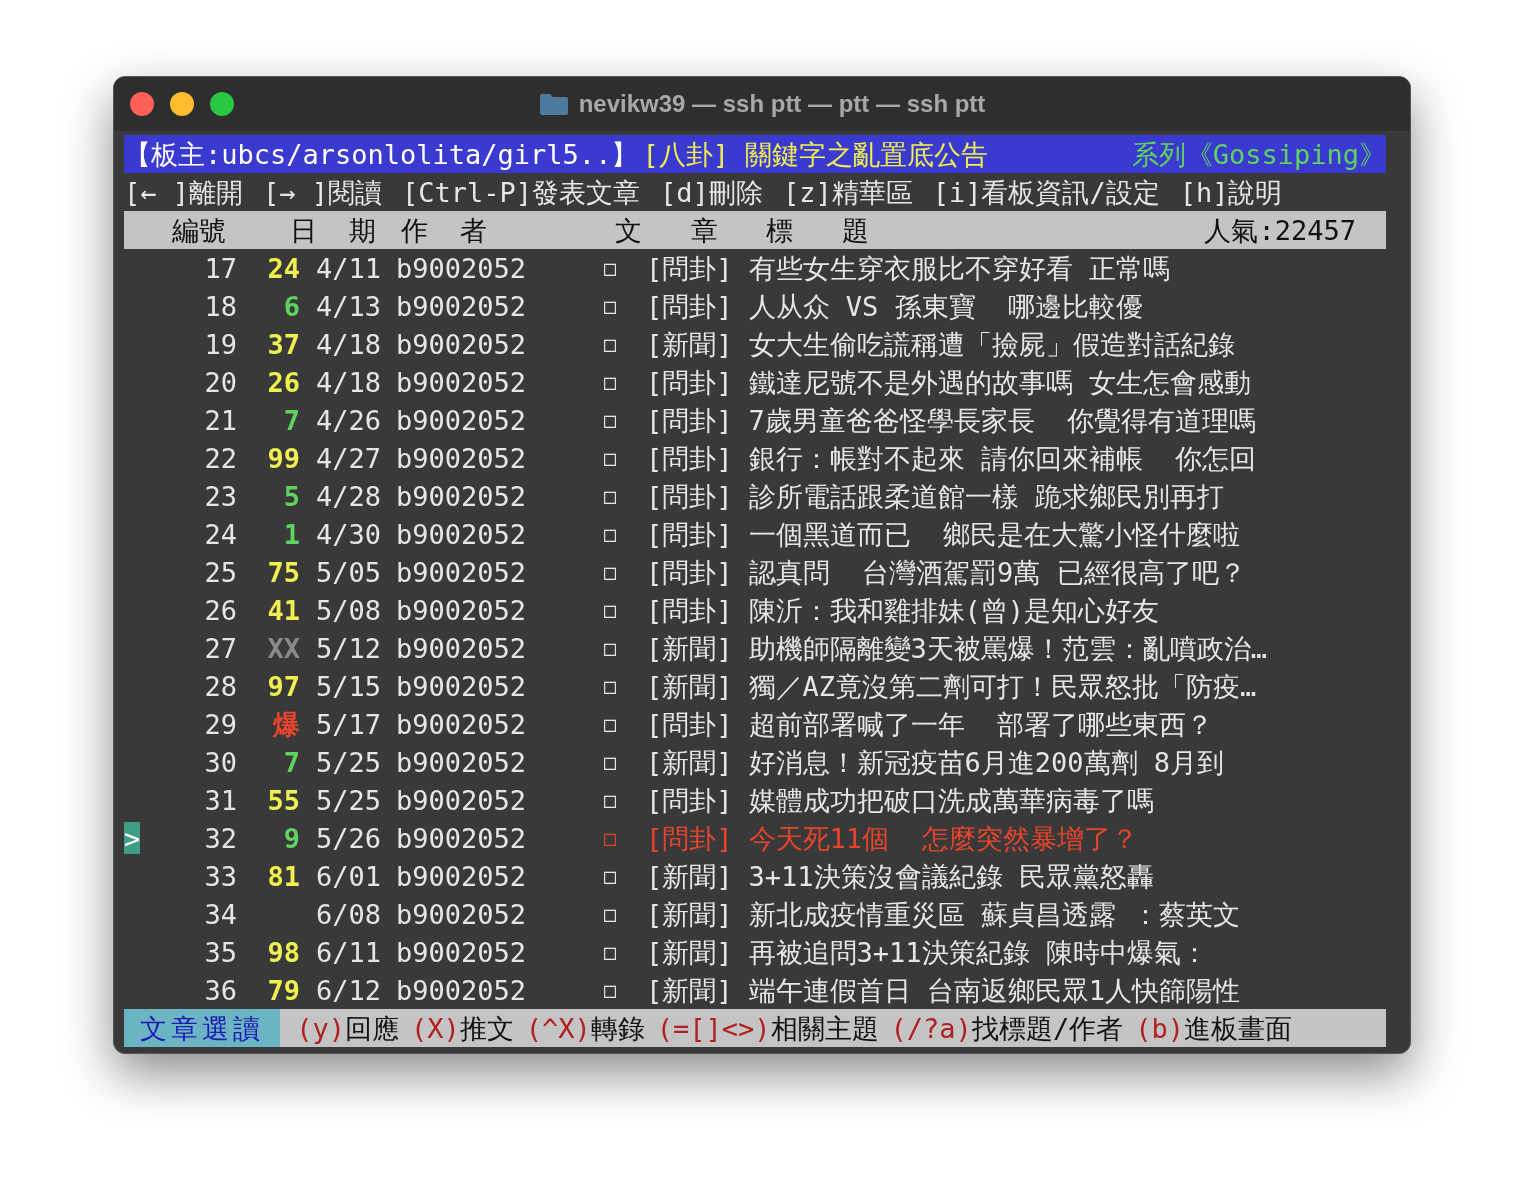 The height and width of the screenshot is (1204, 1524). What do you see at coordinates (940, 344) in the screenshot?
I see `post-title: [新聞] 女大生偷吃謊稱遭「撿屍」假造對話紀錄` at bounding box center [940, 344].